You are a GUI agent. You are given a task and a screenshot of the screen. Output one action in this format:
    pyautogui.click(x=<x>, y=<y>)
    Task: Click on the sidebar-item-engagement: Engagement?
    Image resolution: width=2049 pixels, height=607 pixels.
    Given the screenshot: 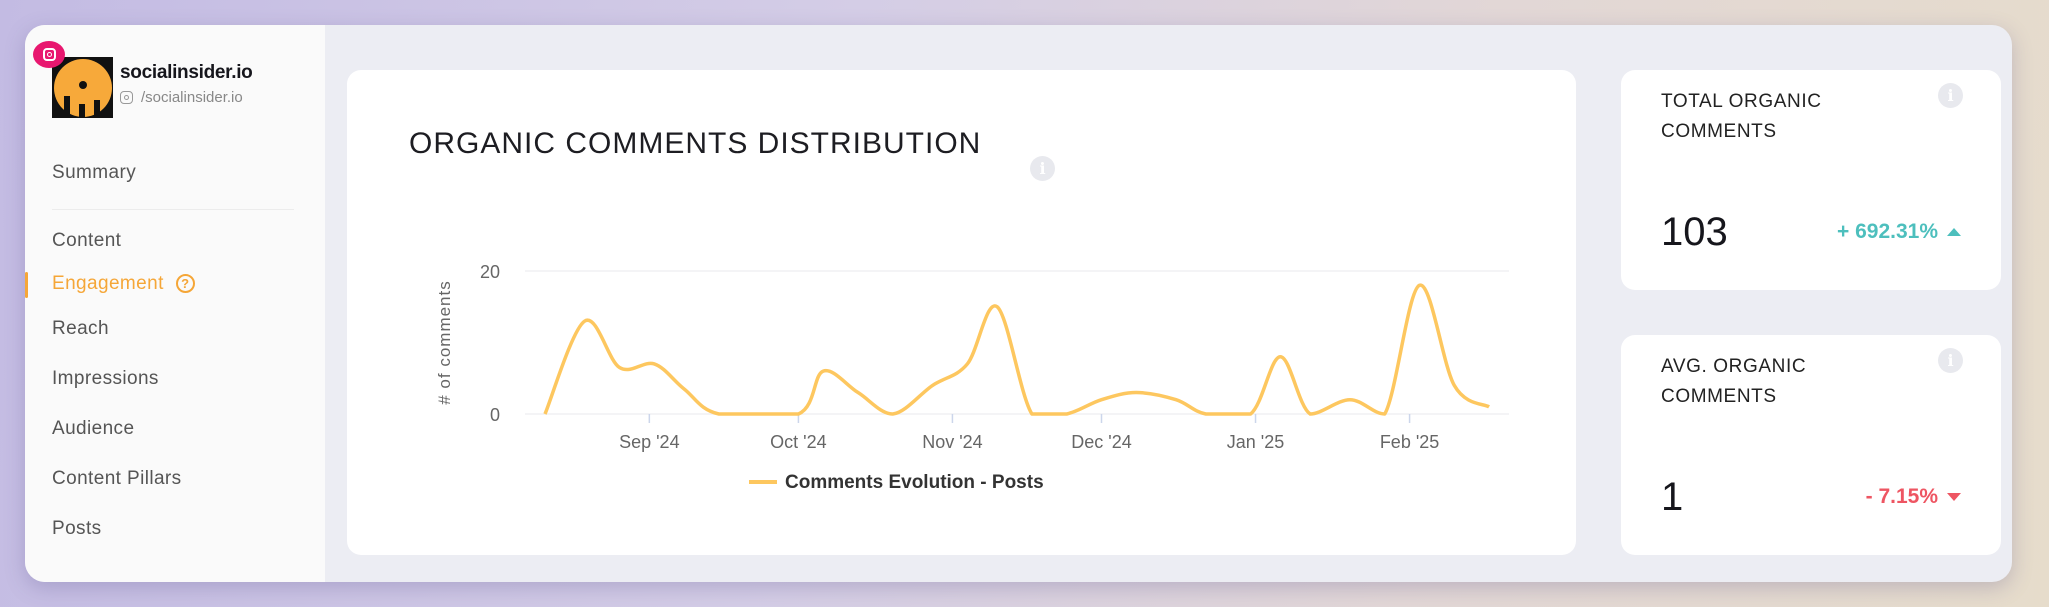 What is the action you would take?
    pyautogui.click(x=123, y=284)
    